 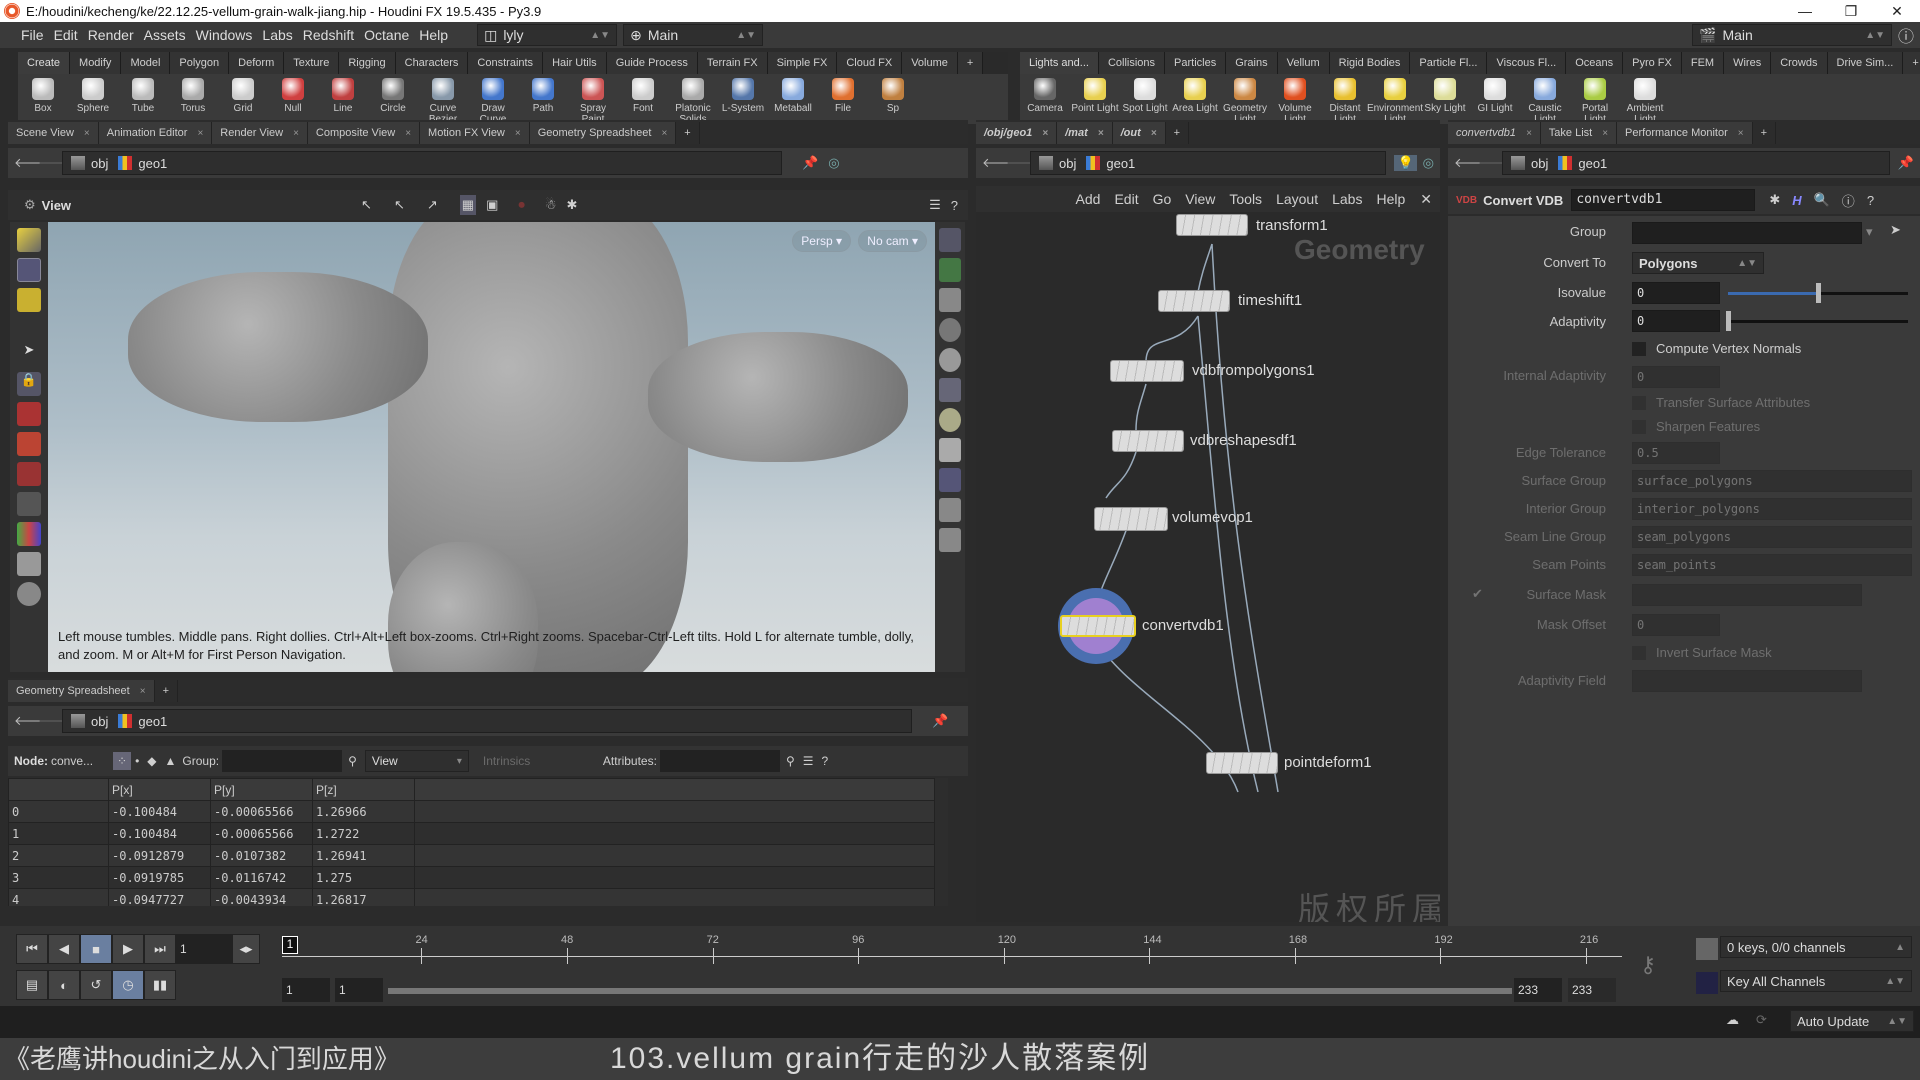 What do you see at coordinates (821, 241) in the screenshot?
I see `persp-menu: Persp ▾` at bounding box center [821, 241].